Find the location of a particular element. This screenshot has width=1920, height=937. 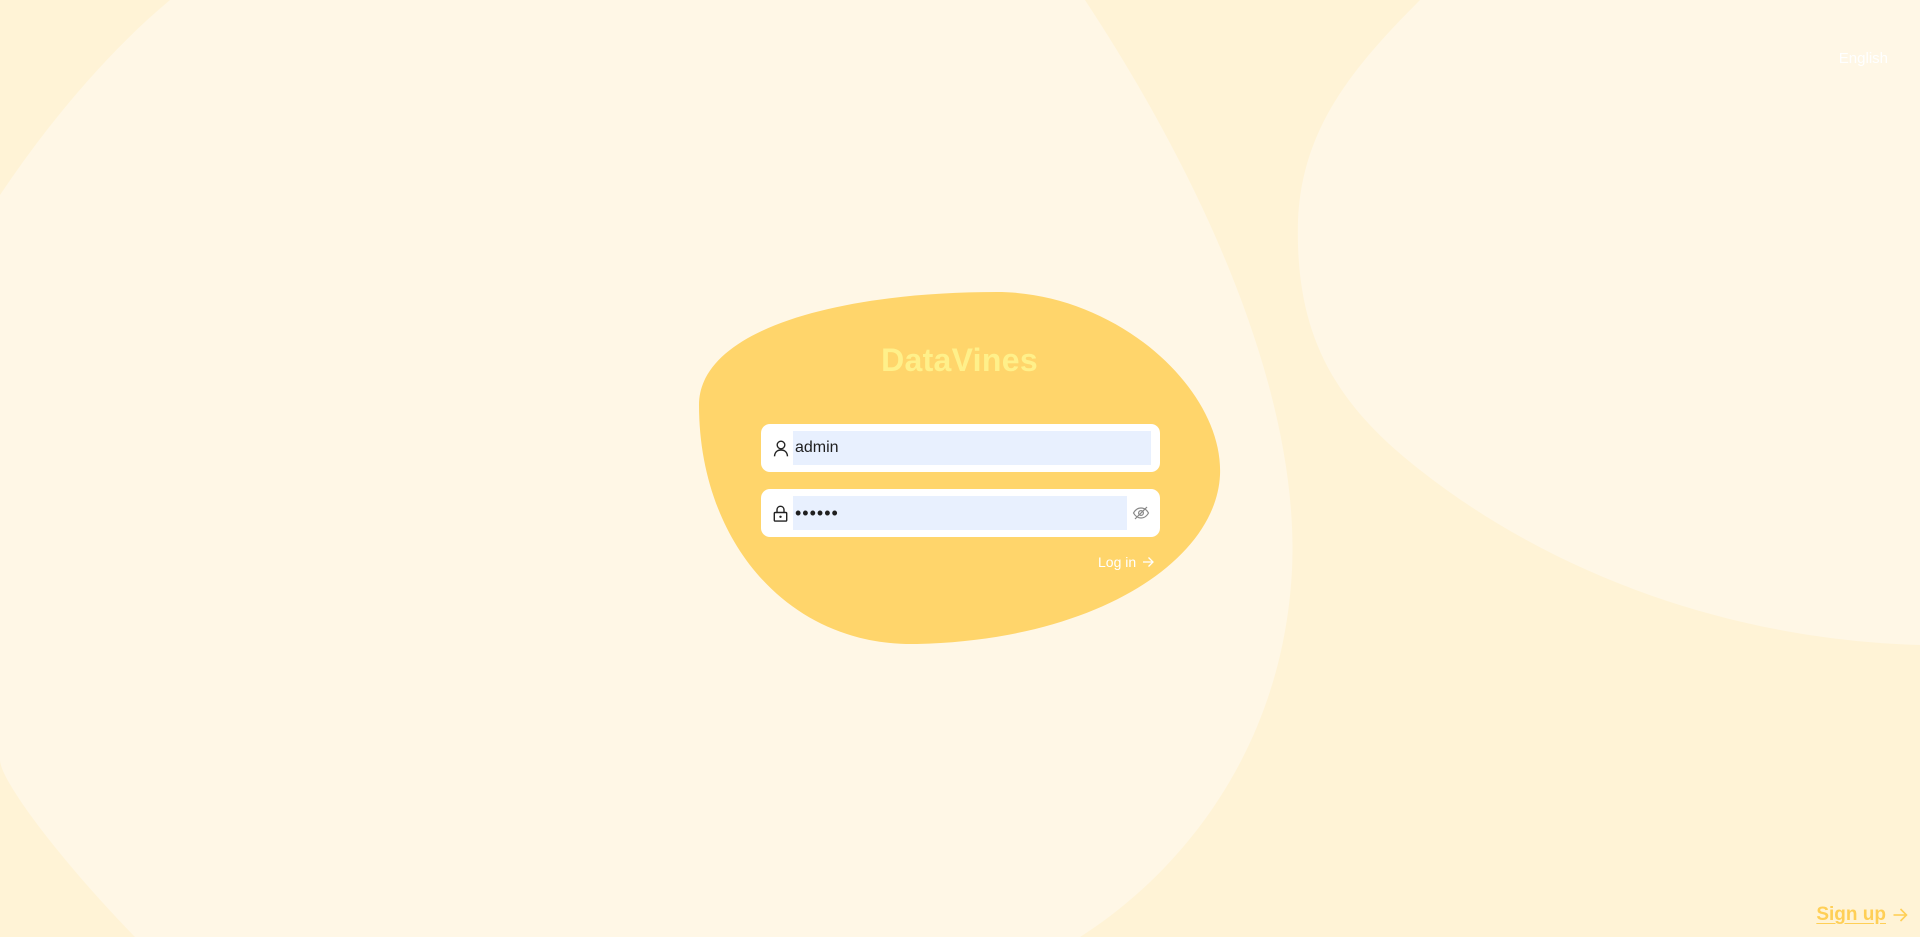

language-selector: English is located at coordinates (1863, 58).